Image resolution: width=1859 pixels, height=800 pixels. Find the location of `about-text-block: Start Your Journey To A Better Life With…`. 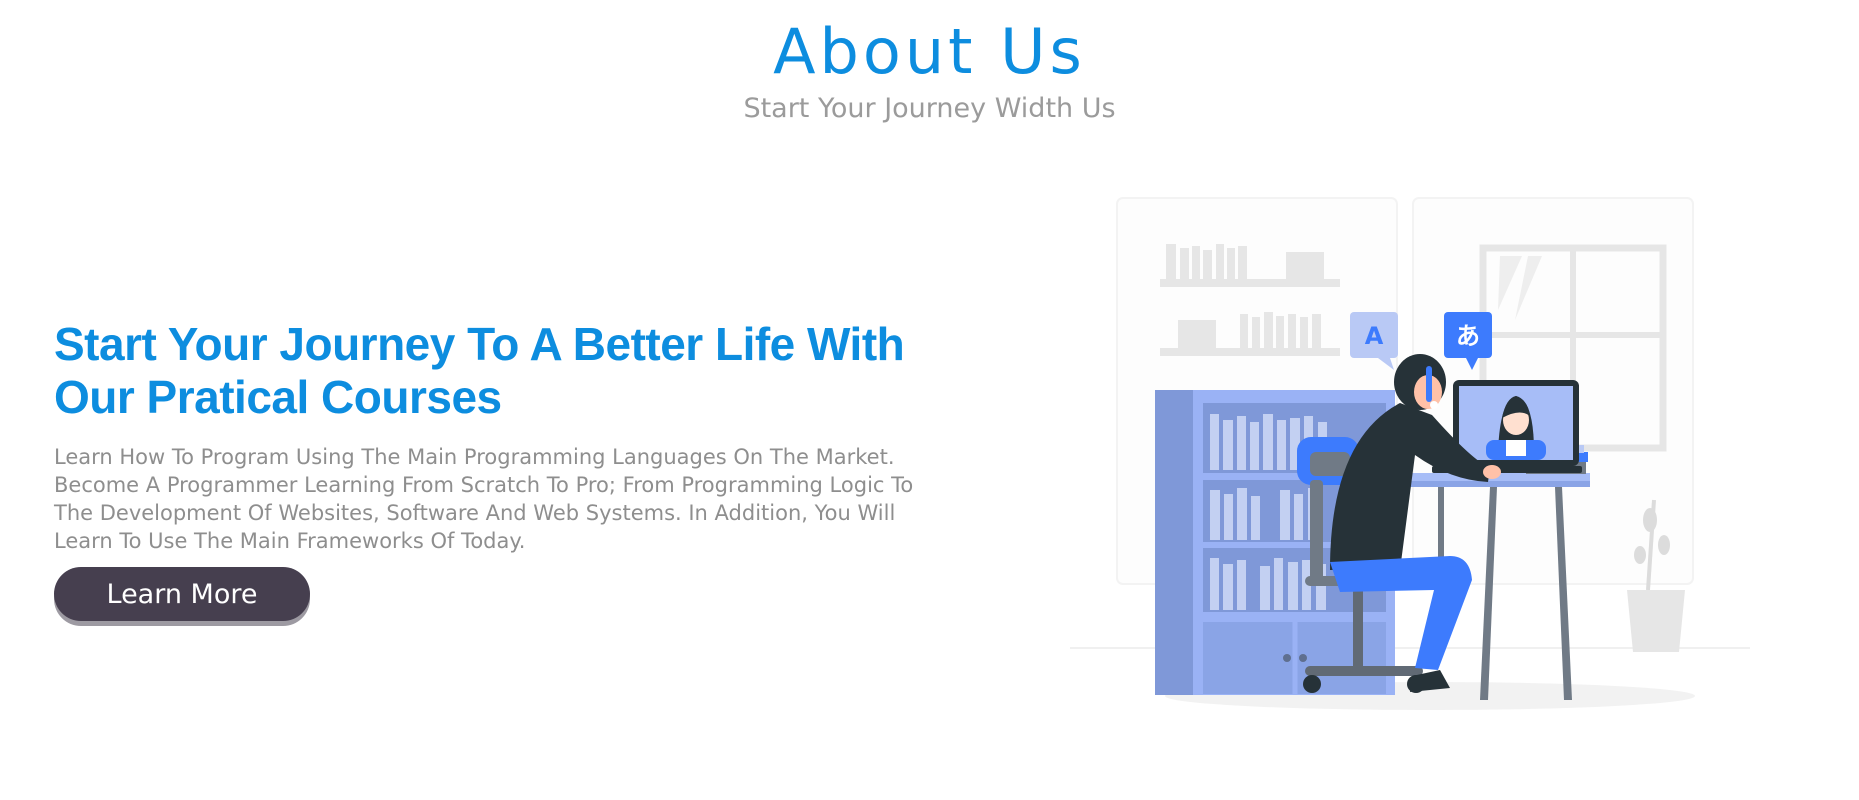

about-text-block: Start Your Journey To A Better Life With… is located at coordinates (494, 436).